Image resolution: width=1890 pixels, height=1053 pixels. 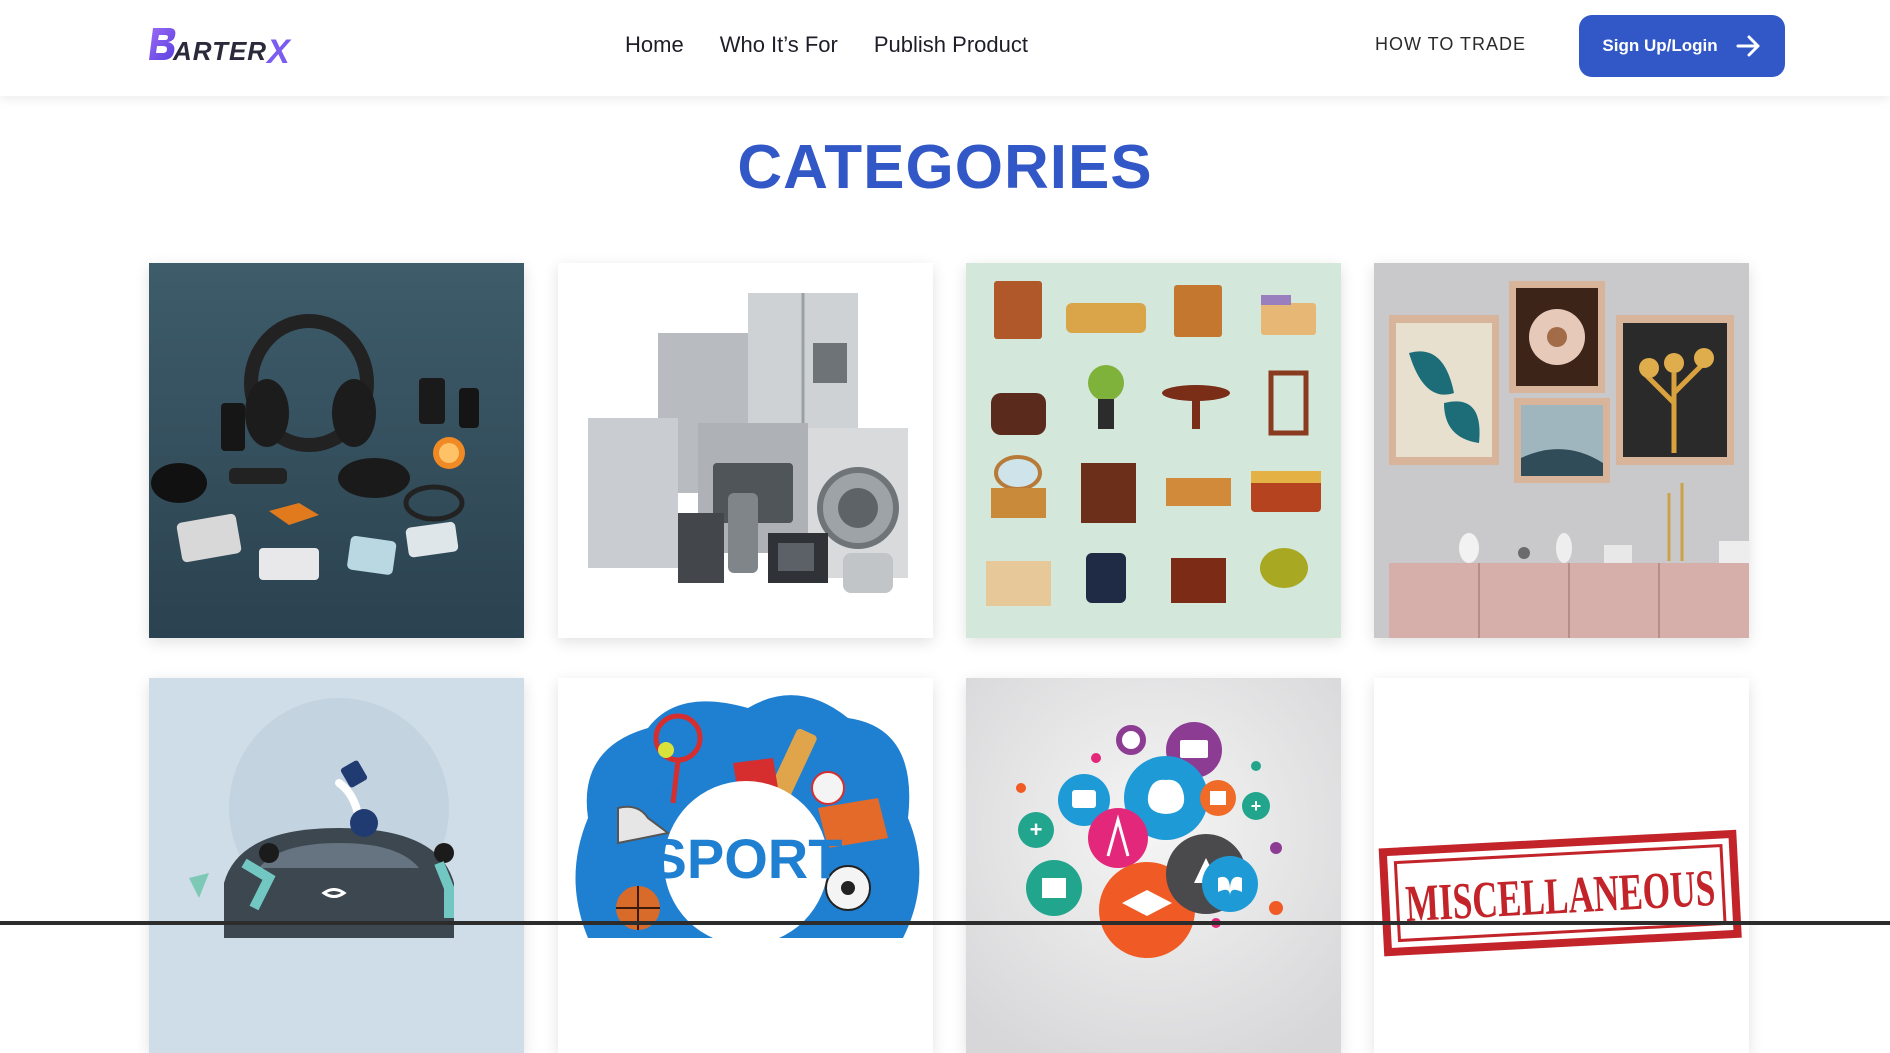 I want to click on home-decor-image, so click(x=1561, y=450).